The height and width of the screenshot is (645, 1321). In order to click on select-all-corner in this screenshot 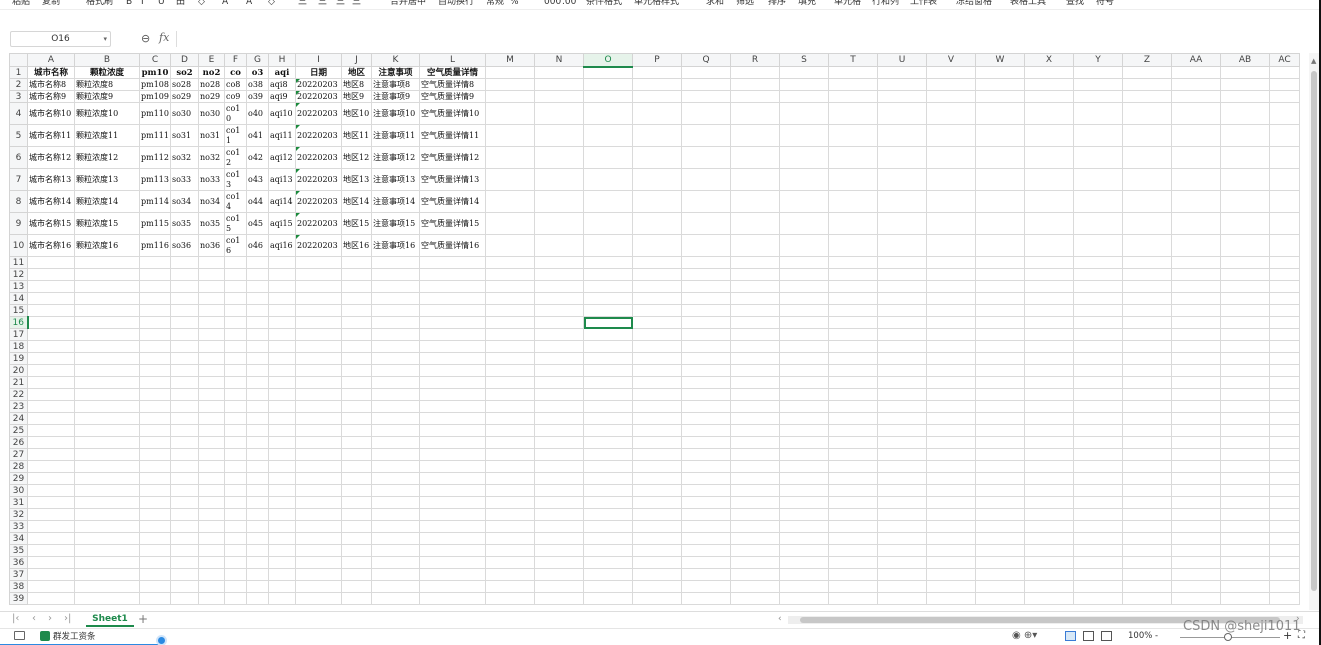, I will do `click(18, 60)`.